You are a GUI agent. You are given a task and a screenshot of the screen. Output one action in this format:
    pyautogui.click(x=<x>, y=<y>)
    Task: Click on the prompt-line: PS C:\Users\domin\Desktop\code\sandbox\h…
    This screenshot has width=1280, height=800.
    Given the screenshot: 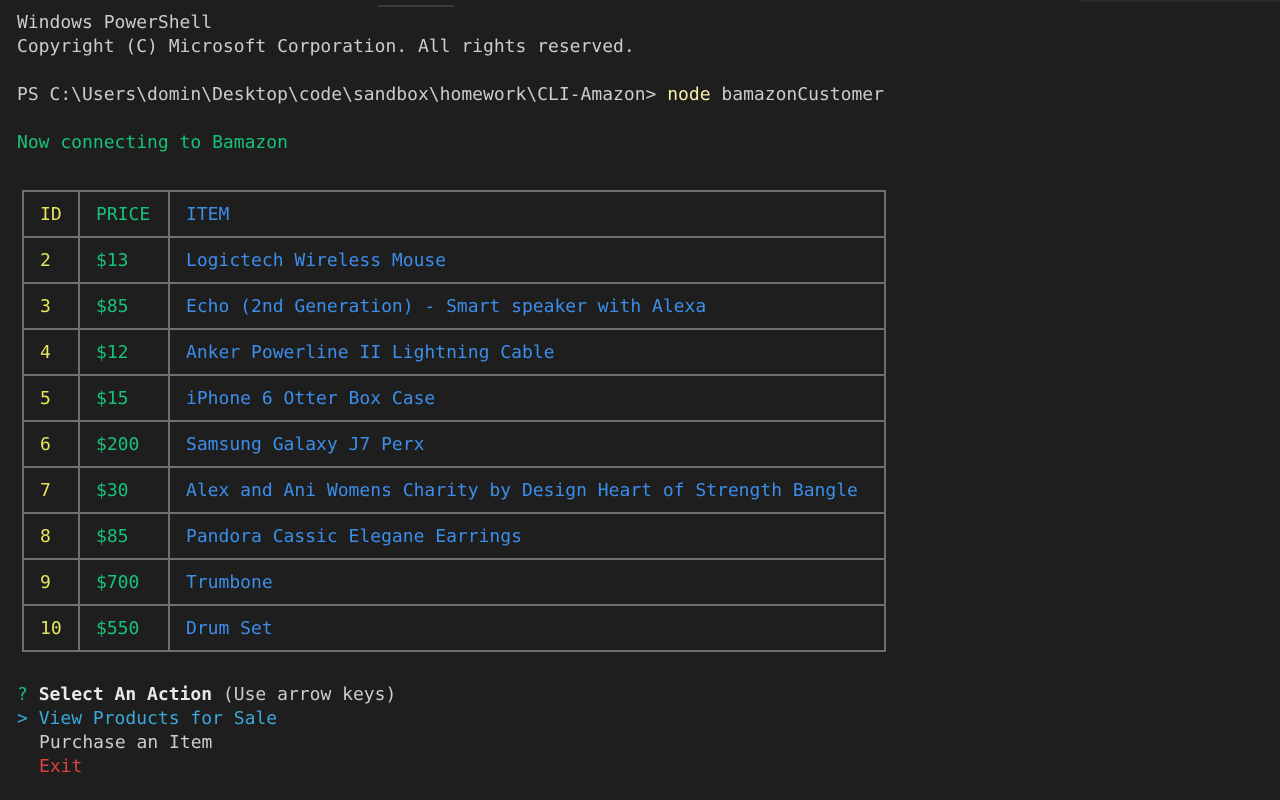 What is the action you would take?
    pyautogui.click(x=450, y=95)
    